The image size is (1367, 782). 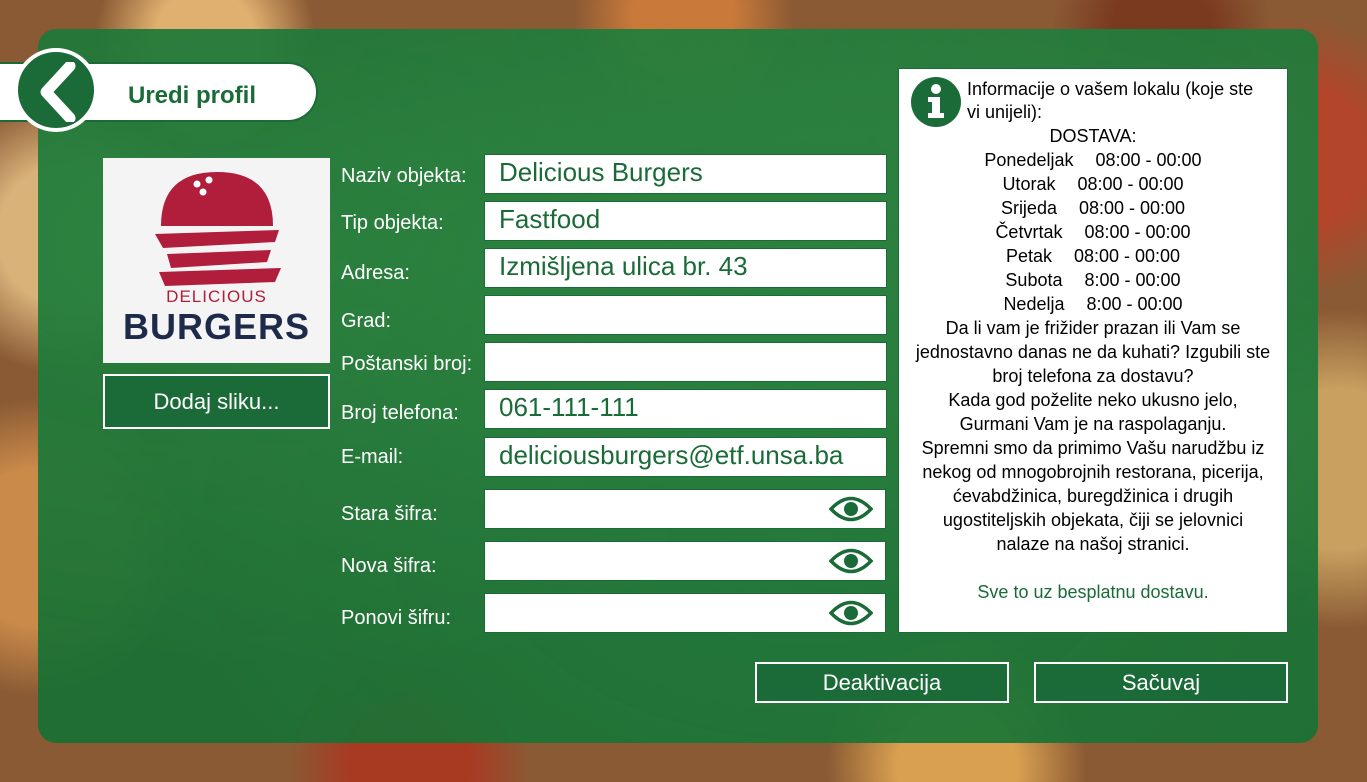 What do you see at coordinates (685, 509) in the screenshot?
I see `old-password-field` at bounding box center [685, 509].